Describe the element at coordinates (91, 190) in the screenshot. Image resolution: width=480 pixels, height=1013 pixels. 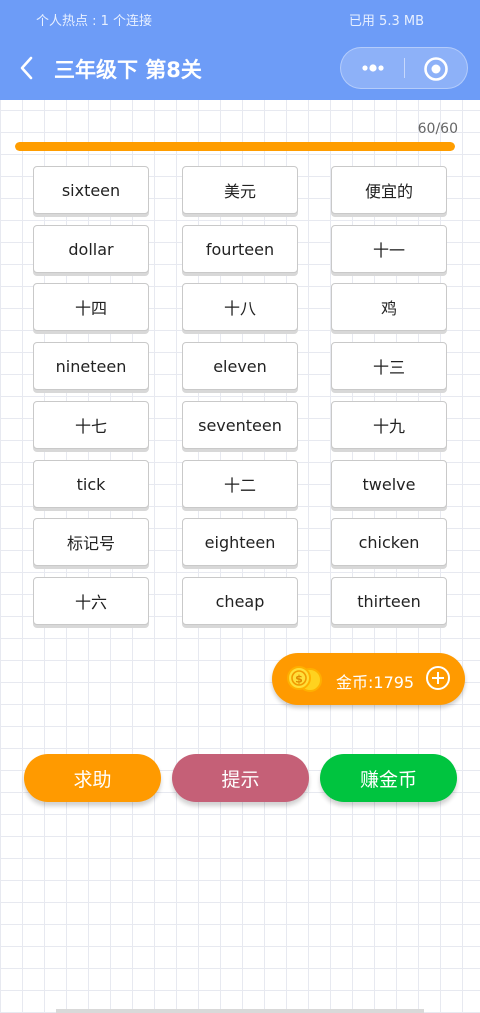
I see `word-card: sixteen` at that location.